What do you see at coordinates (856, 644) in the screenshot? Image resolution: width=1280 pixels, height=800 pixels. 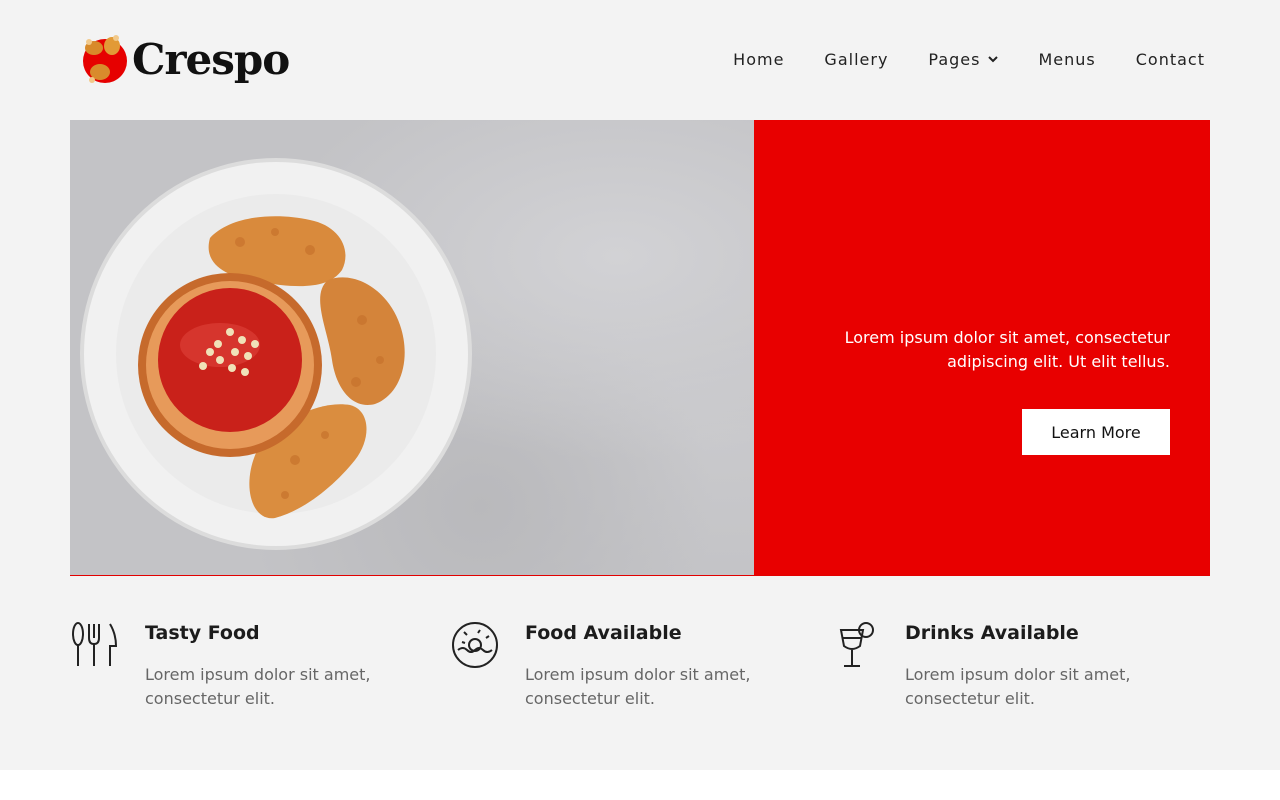 I see `cocktail-glass-icon` at bounding box center [856, 644].